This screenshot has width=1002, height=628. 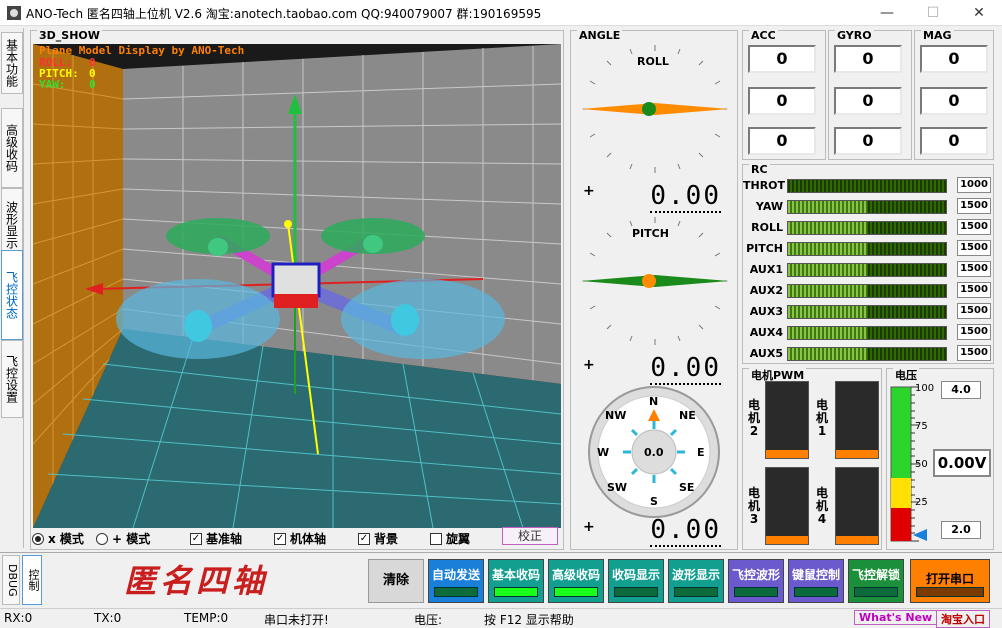 I want to click on motor4-label: 电机4, so click(x=821, y=506).